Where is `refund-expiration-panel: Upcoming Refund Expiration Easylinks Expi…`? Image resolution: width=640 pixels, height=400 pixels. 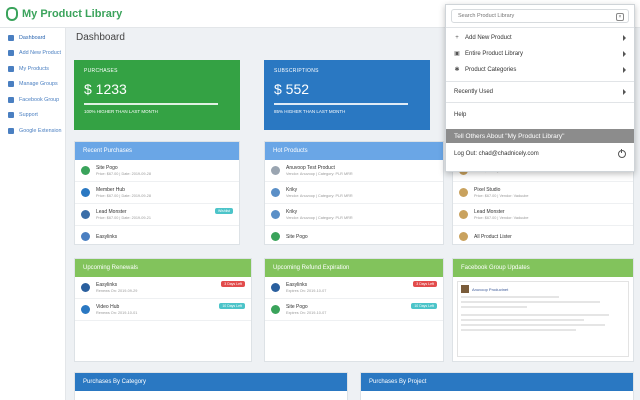
refund-expiration-panel: Upcoming Refund Expiration Easylinks Expi… is located at coordinates (354, 310).